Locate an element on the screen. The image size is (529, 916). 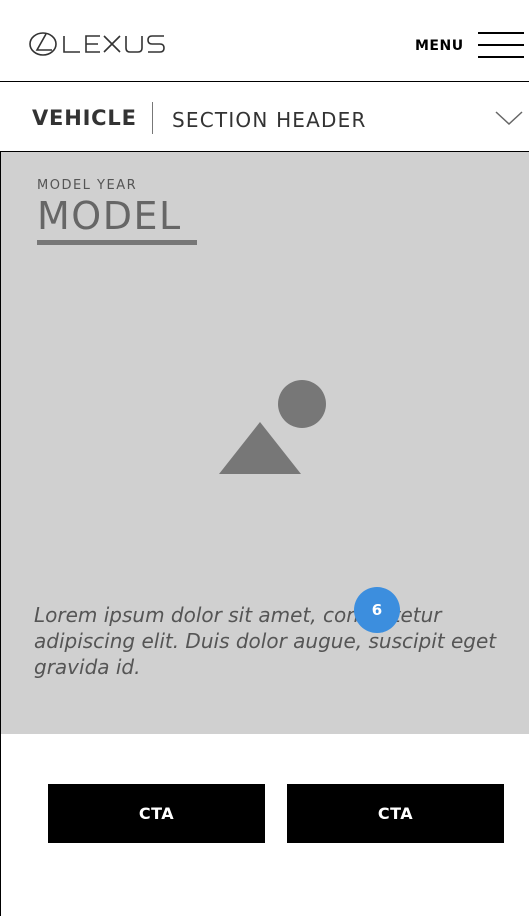
hamburger-menu-icon is located at coordinates (501, 45).